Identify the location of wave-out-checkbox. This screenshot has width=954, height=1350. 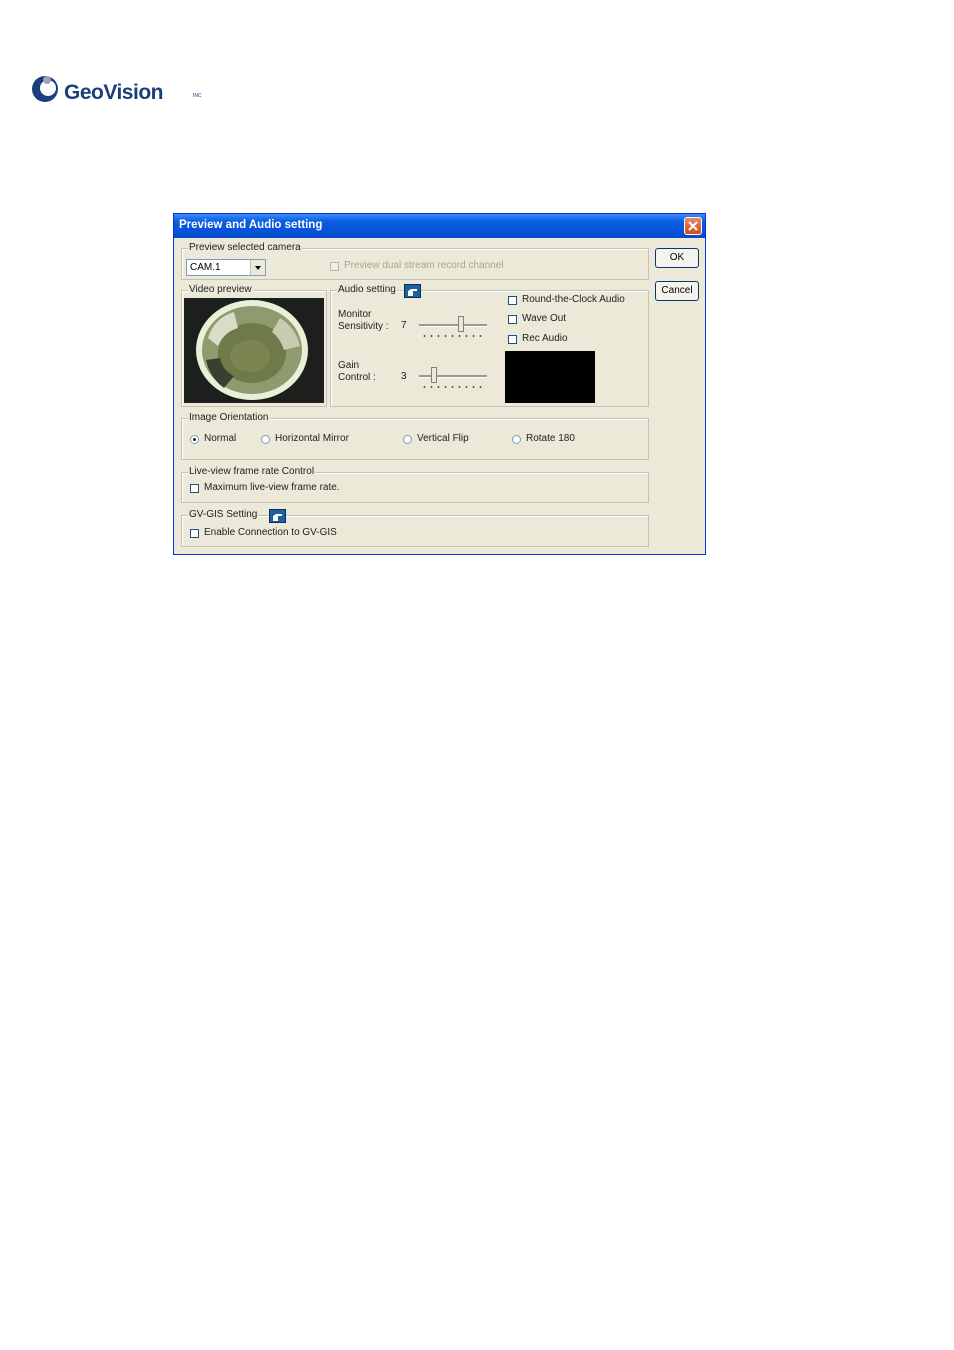
(512, 319).